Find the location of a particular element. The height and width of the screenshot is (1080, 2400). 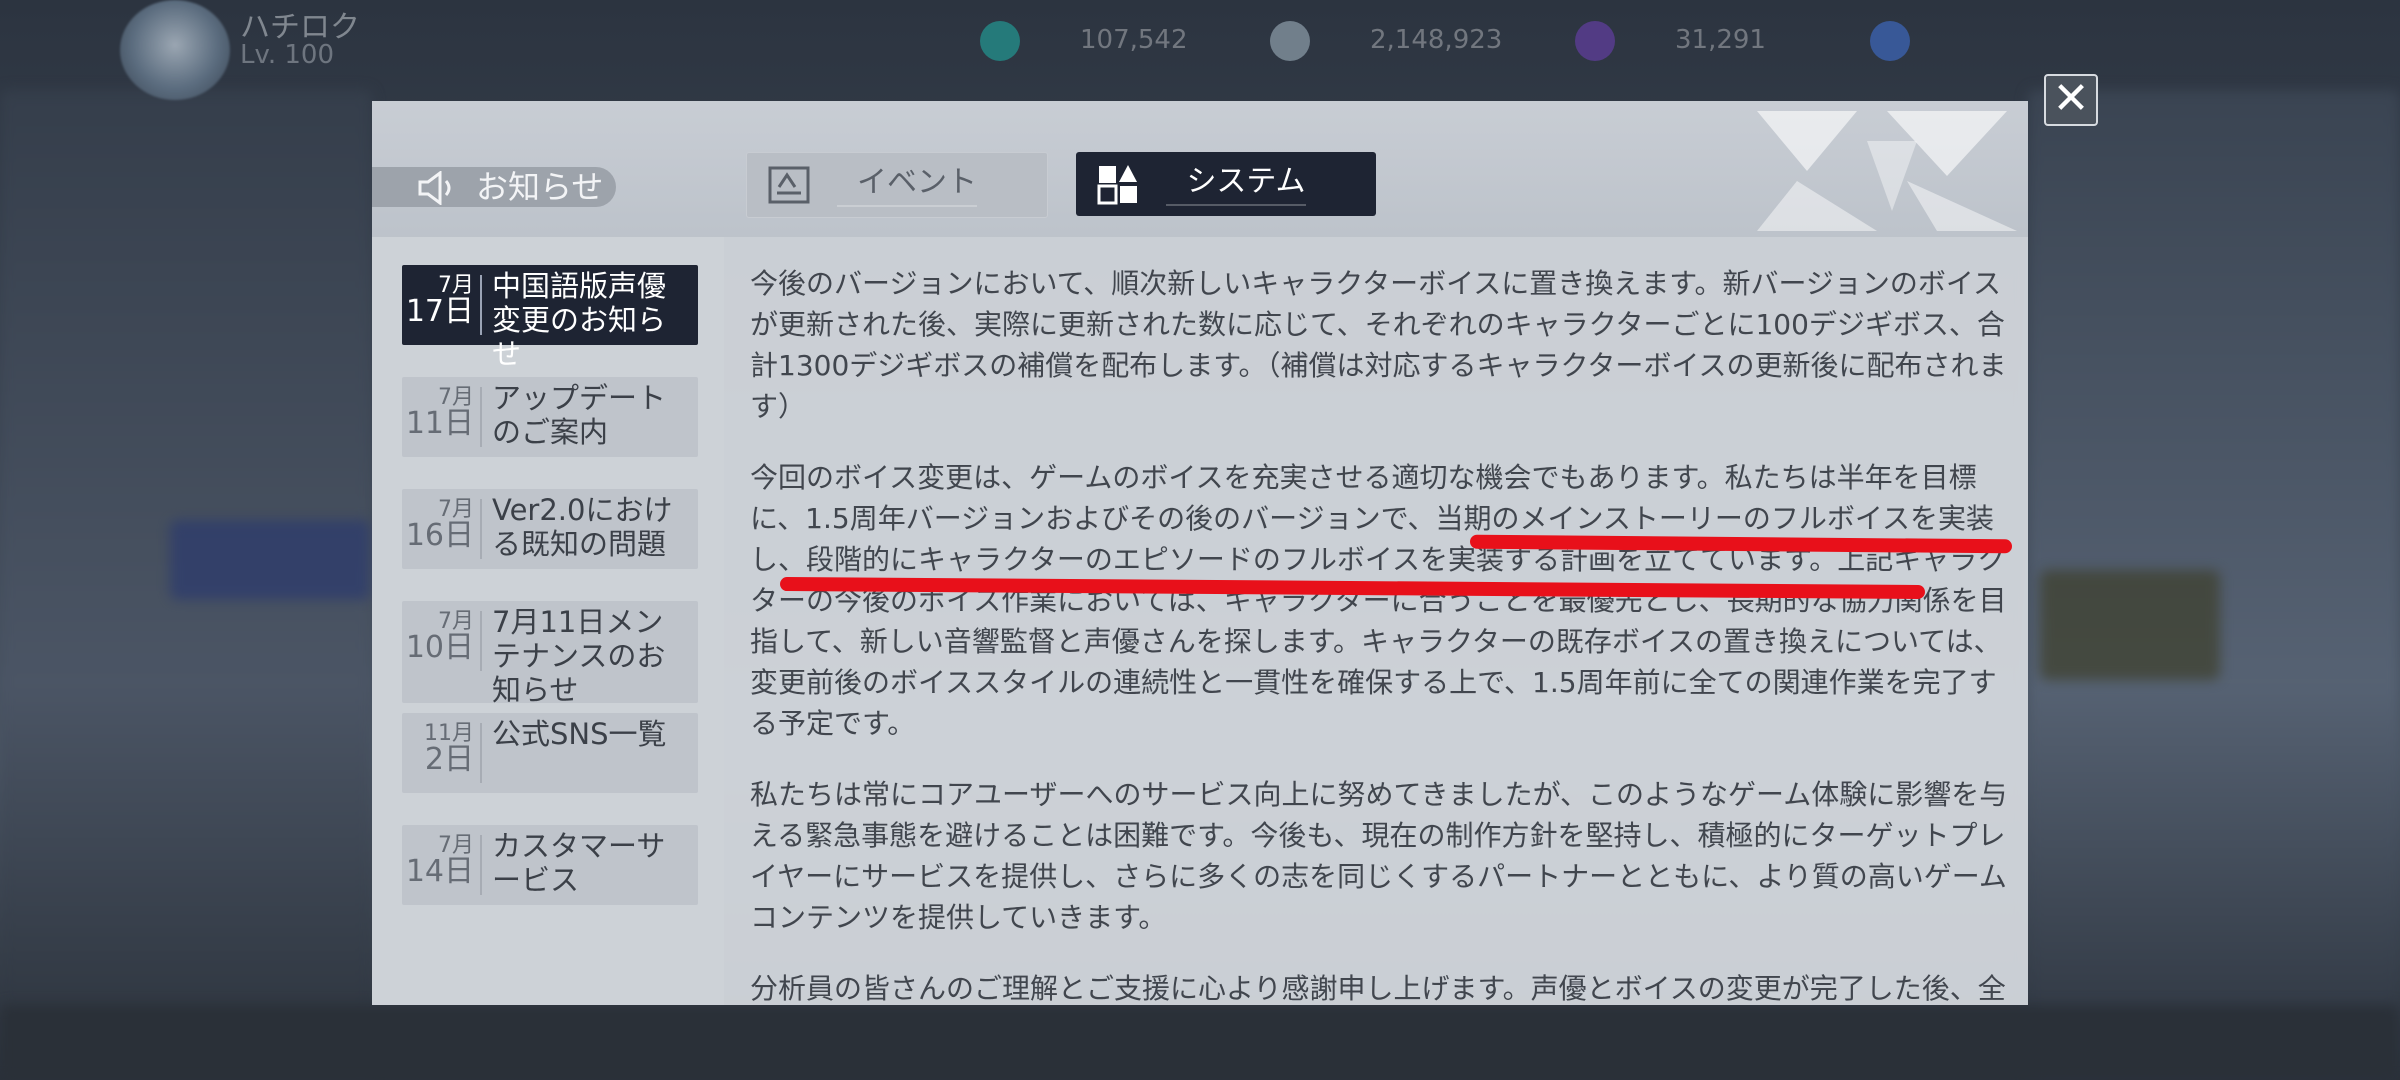

top-bar: ハチロク Lv. 100 107,542 2,148,923 31,291 is located at coordinates (1200, 50).